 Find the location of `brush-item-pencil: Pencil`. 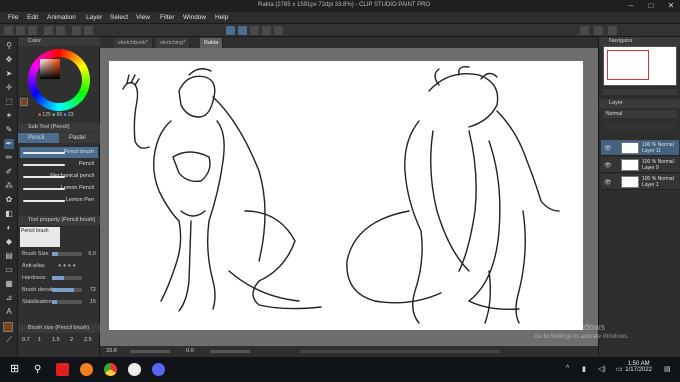

brush-item-pencil: Pencil is located at coordinates (59, 164).